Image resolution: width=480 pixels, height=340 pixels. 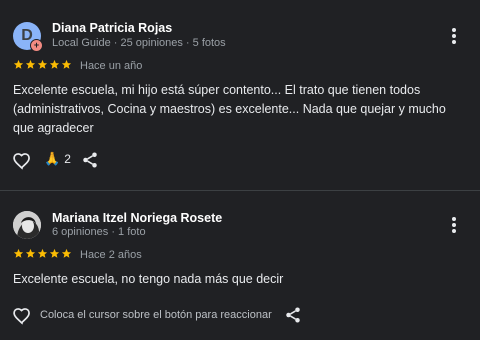 I want to click on reviewer-meta: 6 opiniones · 1 foto, so click(x=99, y=232).